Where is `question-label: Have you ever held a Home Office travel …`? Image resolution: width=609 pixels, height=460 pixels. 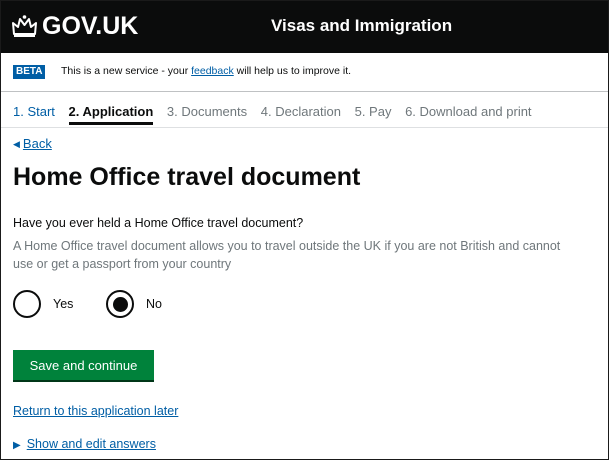 question-label: Have you ever held a Home Office travel … is located at coordinates (158, 223).